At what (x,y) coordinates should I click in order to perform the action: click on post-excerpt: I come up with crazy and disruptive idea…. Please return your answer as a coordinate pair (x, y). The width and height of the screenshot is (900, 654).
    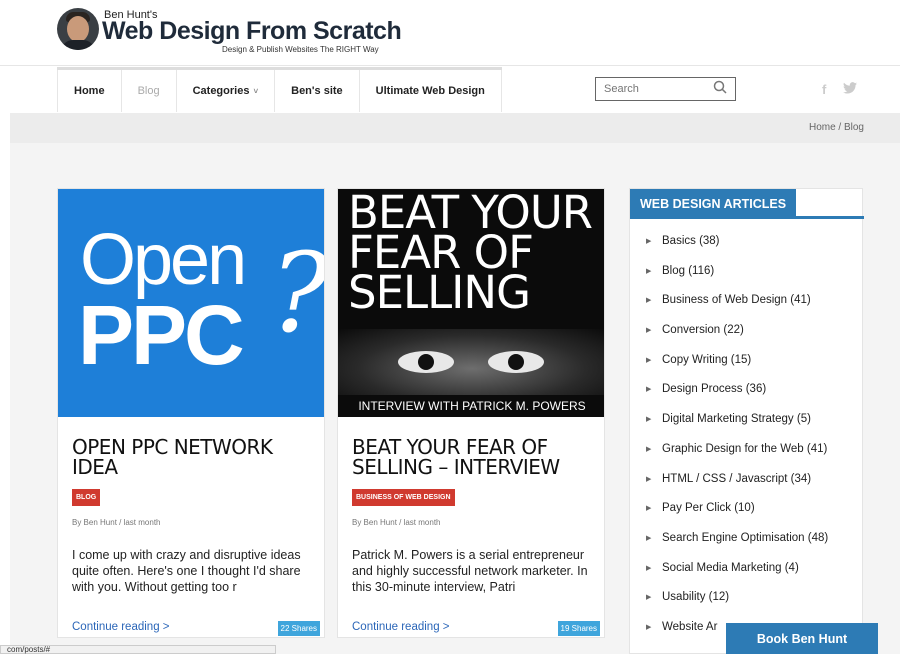
    Looking at the image, I should click on (186, 571).